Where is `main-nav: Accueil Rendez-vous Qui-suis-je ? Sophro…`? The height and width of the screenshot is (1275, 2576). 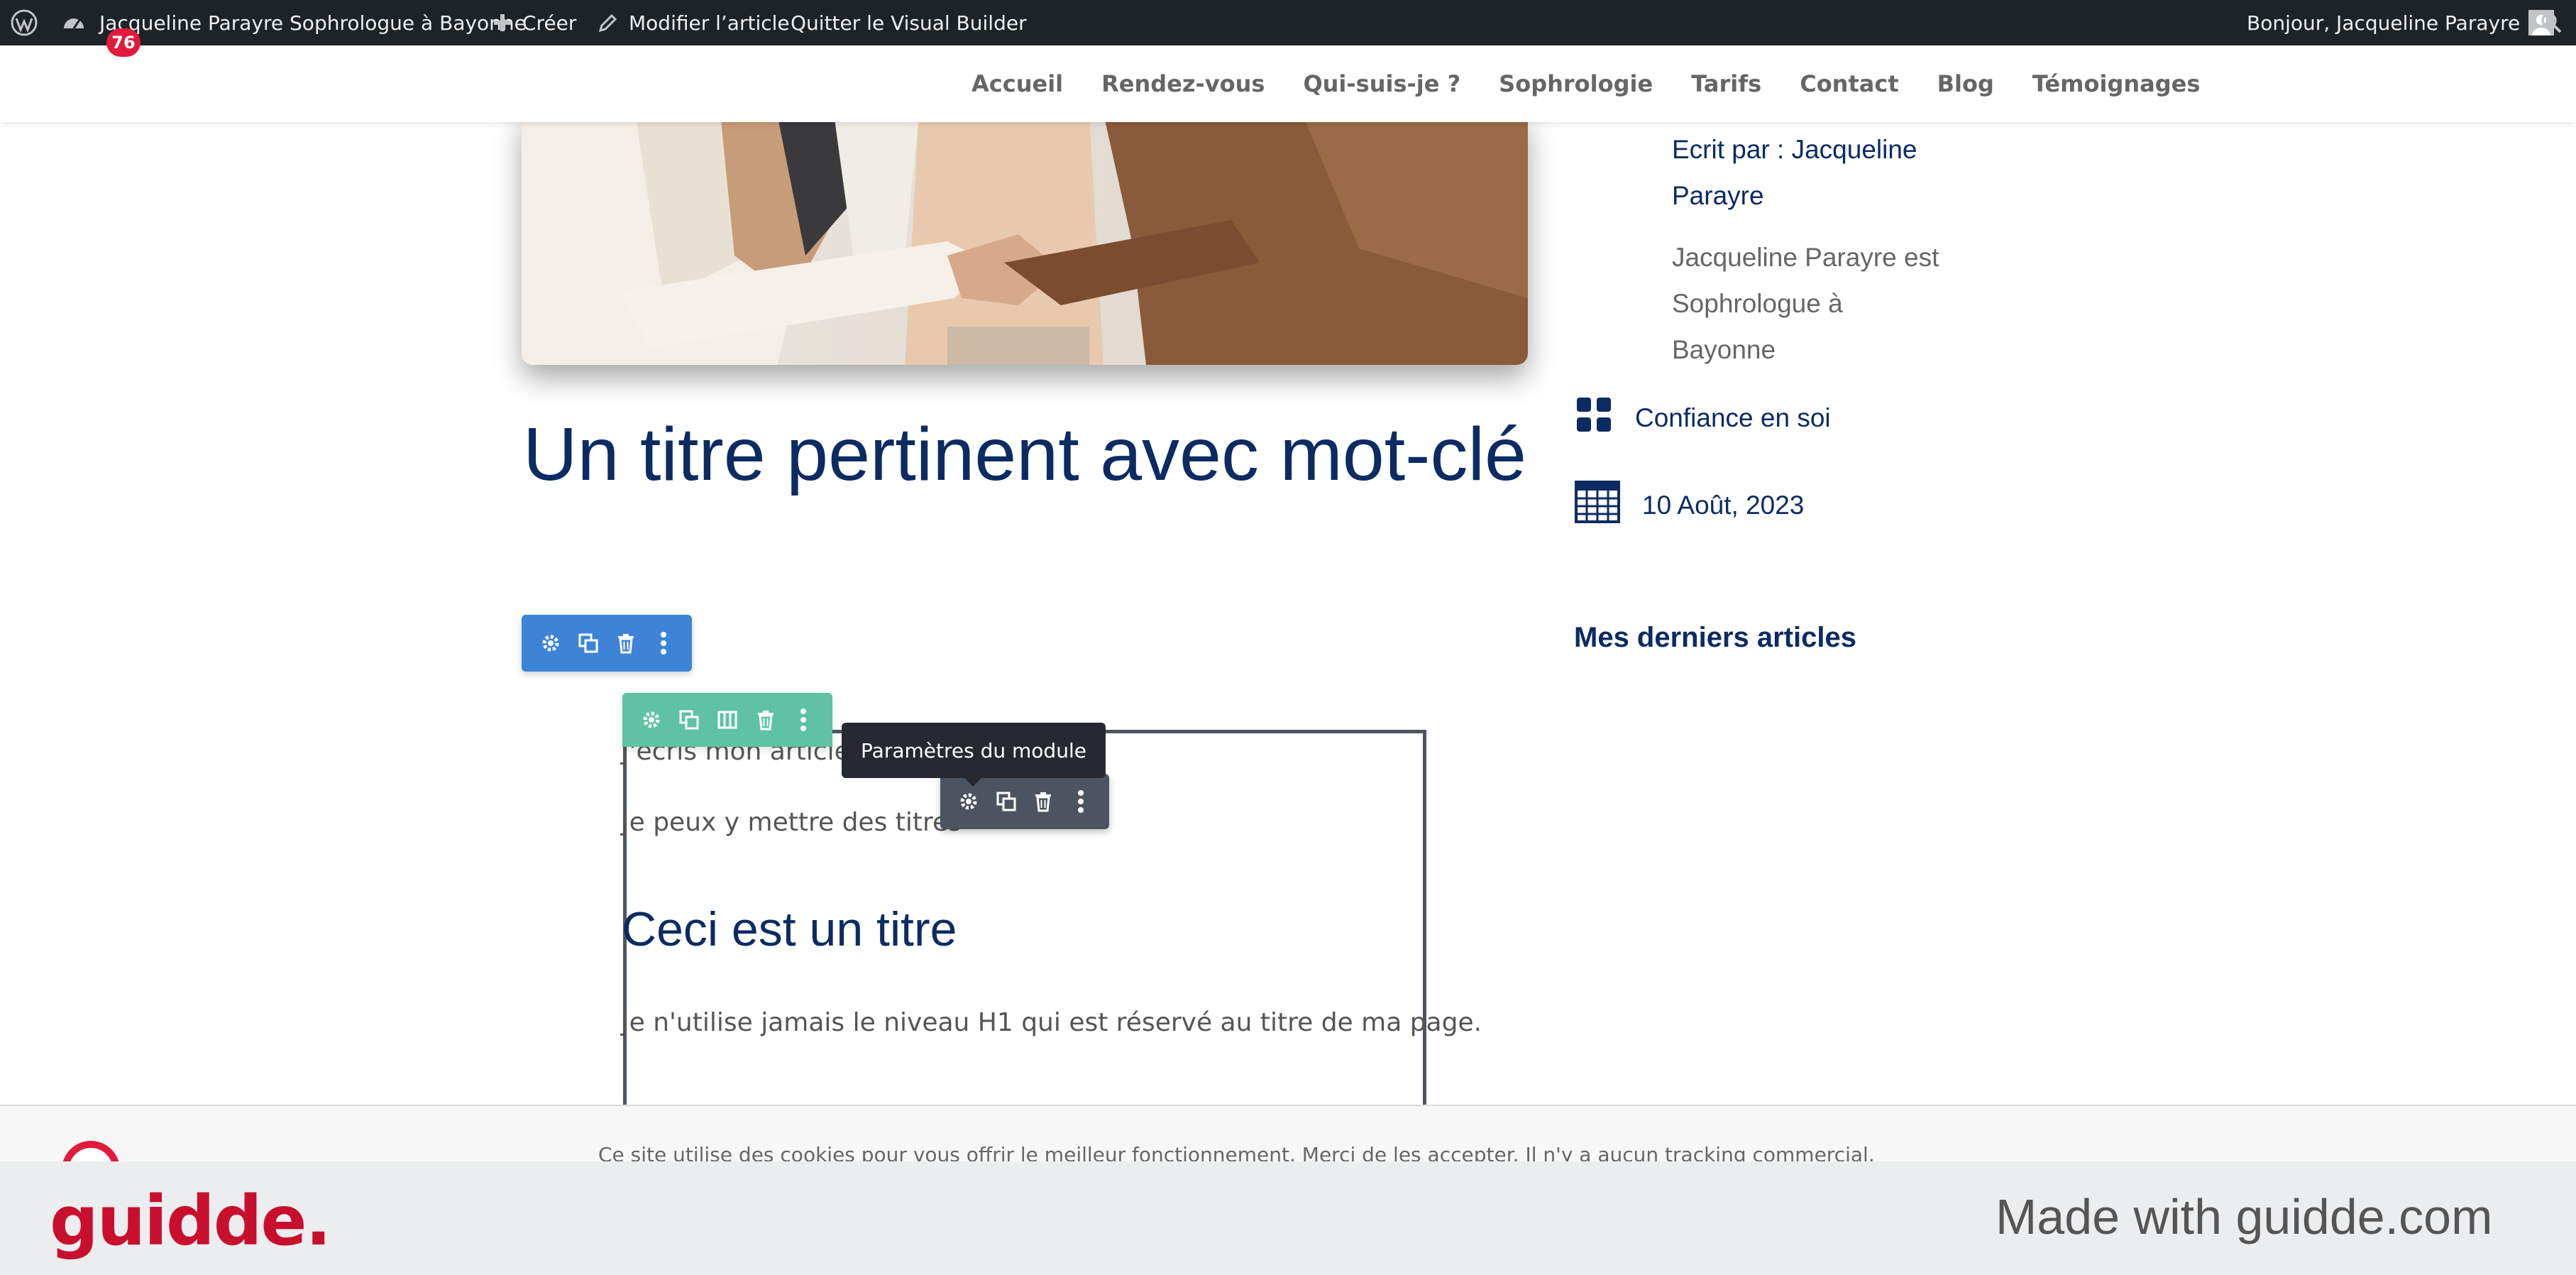
main-nav: Accueil Rendez-vous Qui-suis-je ? Sophro… is located at coordinates (1585, 84).